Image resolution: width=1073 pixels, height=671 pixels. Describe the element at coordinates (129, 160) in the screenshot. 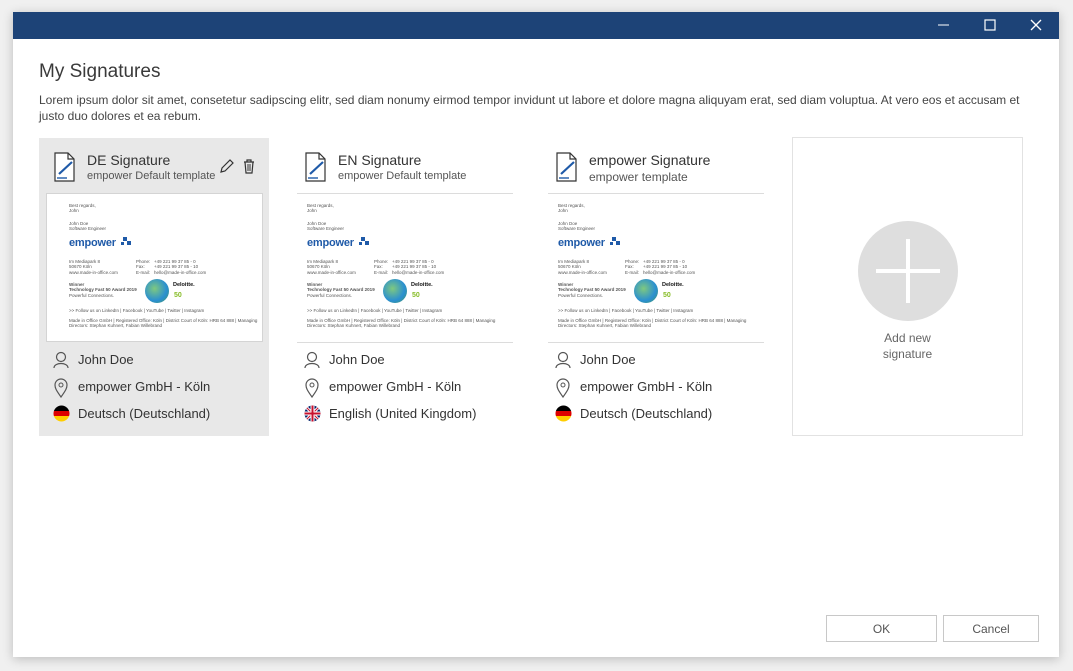

I see `card-title: DE Signature` at that location.